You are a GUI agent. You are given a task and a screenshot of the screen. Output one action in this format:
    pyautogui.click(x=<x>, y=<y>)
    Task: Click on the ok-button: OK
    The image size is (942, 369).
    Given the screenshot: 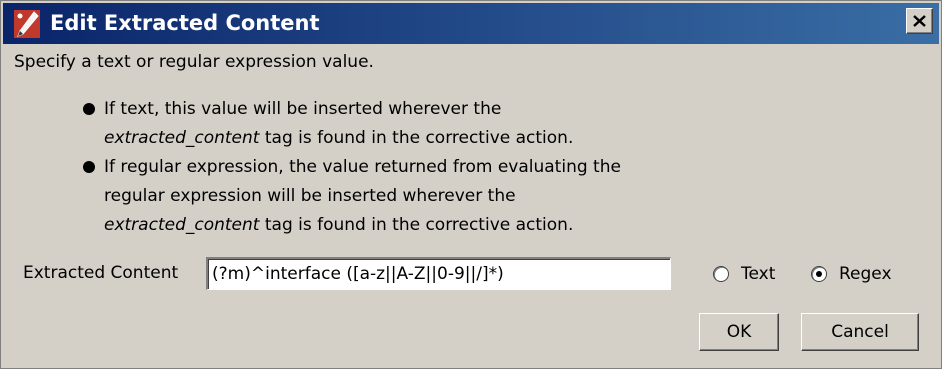 What is the action you would take?
    pyautogui.click(x=739, y=332)
    